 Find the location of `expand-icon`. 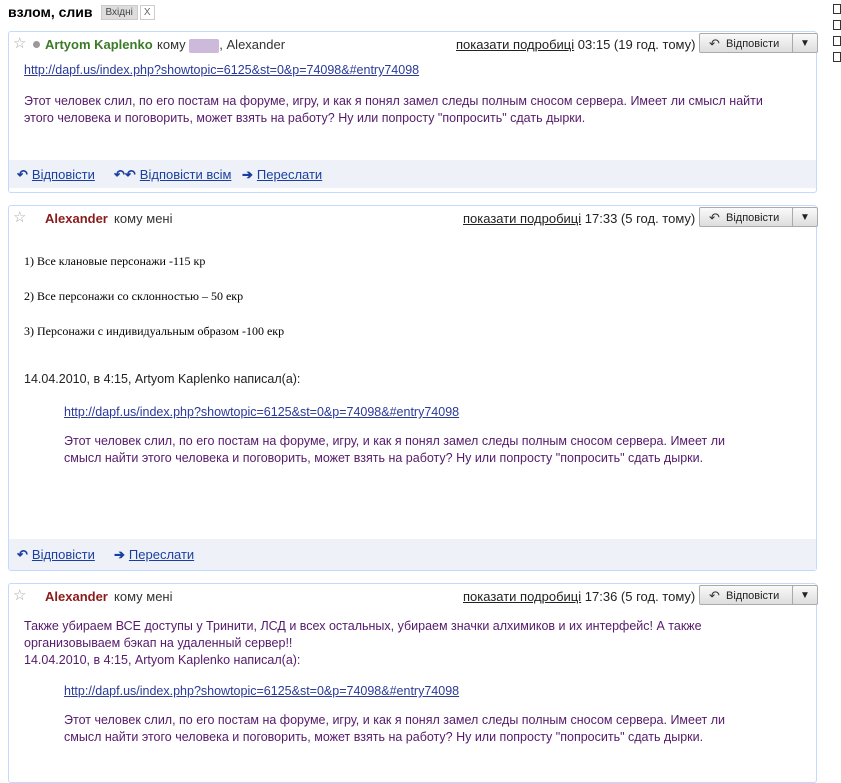

expand-icon is located at coordinates (837, 41).